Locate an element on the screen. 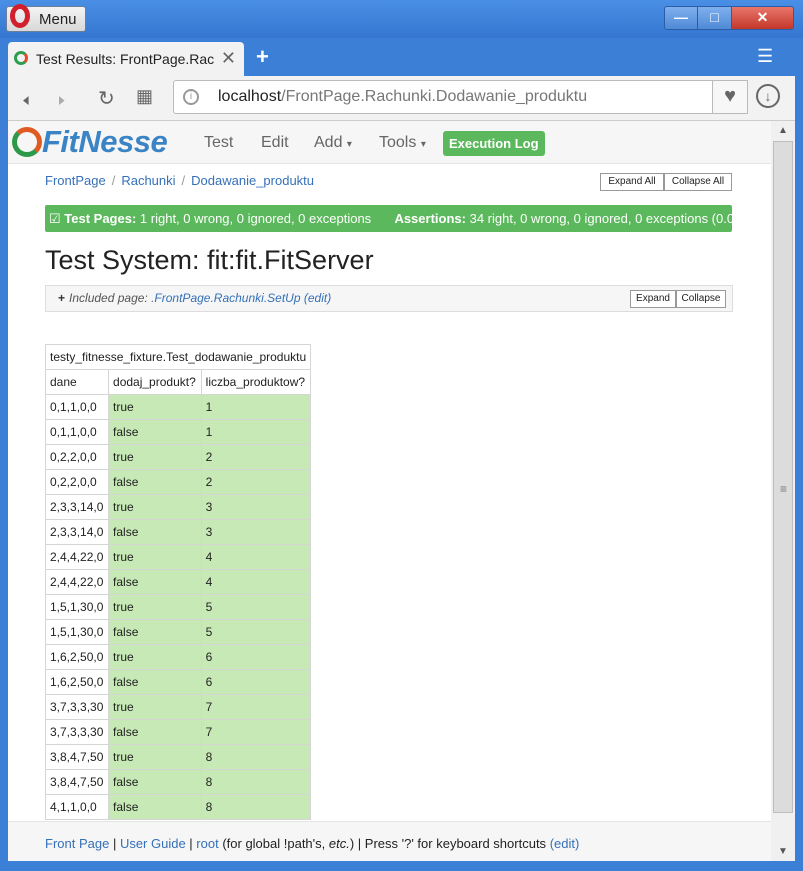  table-header-row: dane dodaj_produkt? liczba_produktow? is located at coordinates (178, 382).